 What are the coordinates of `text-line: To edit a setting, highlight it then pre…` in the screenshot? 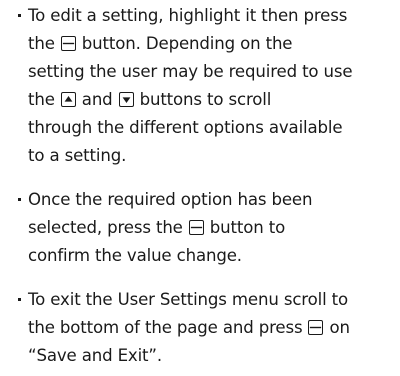 It's located at (188, 15).